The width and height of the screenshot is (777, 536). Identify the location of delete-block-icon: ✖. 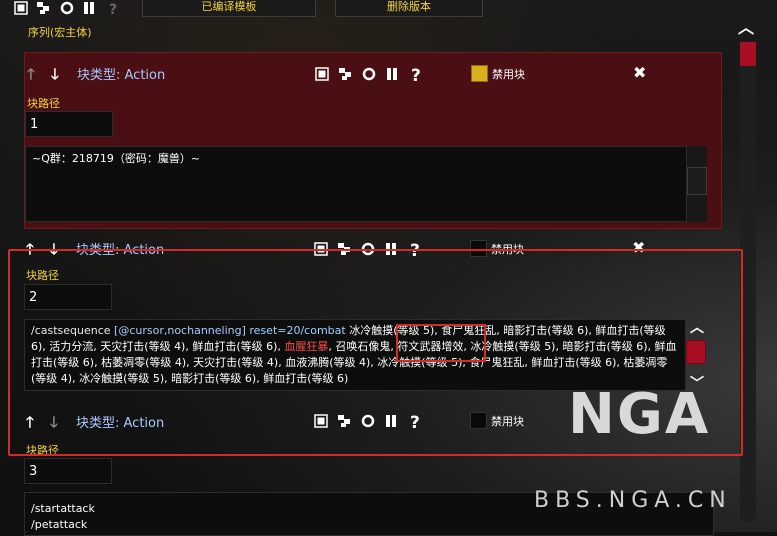
(639, 72).